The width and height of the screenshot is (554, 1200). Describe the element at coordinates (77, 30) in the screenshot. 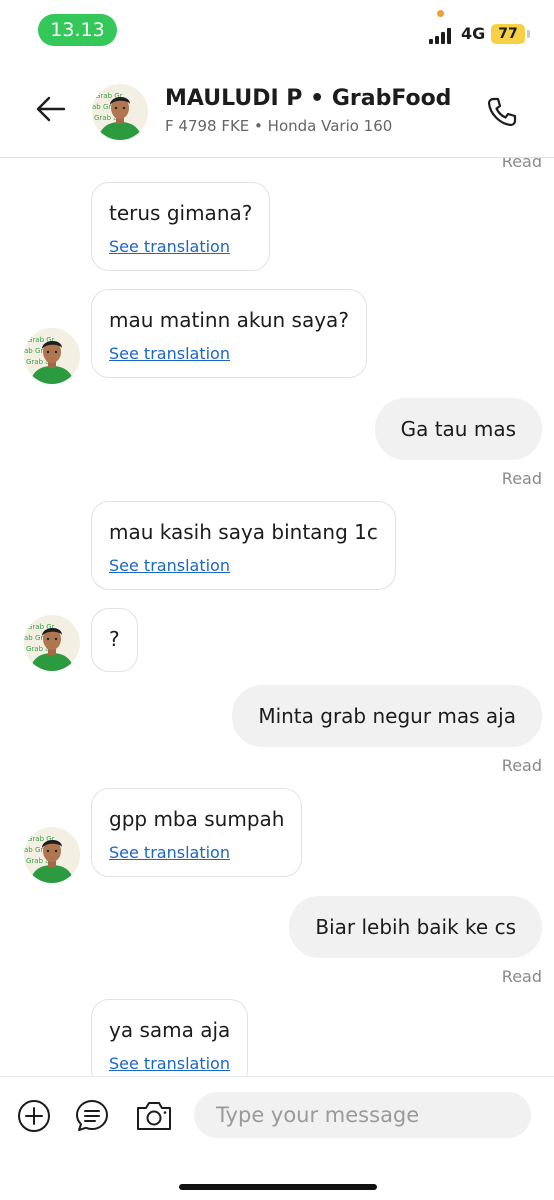

I see `status-time: 13.13` at that location.